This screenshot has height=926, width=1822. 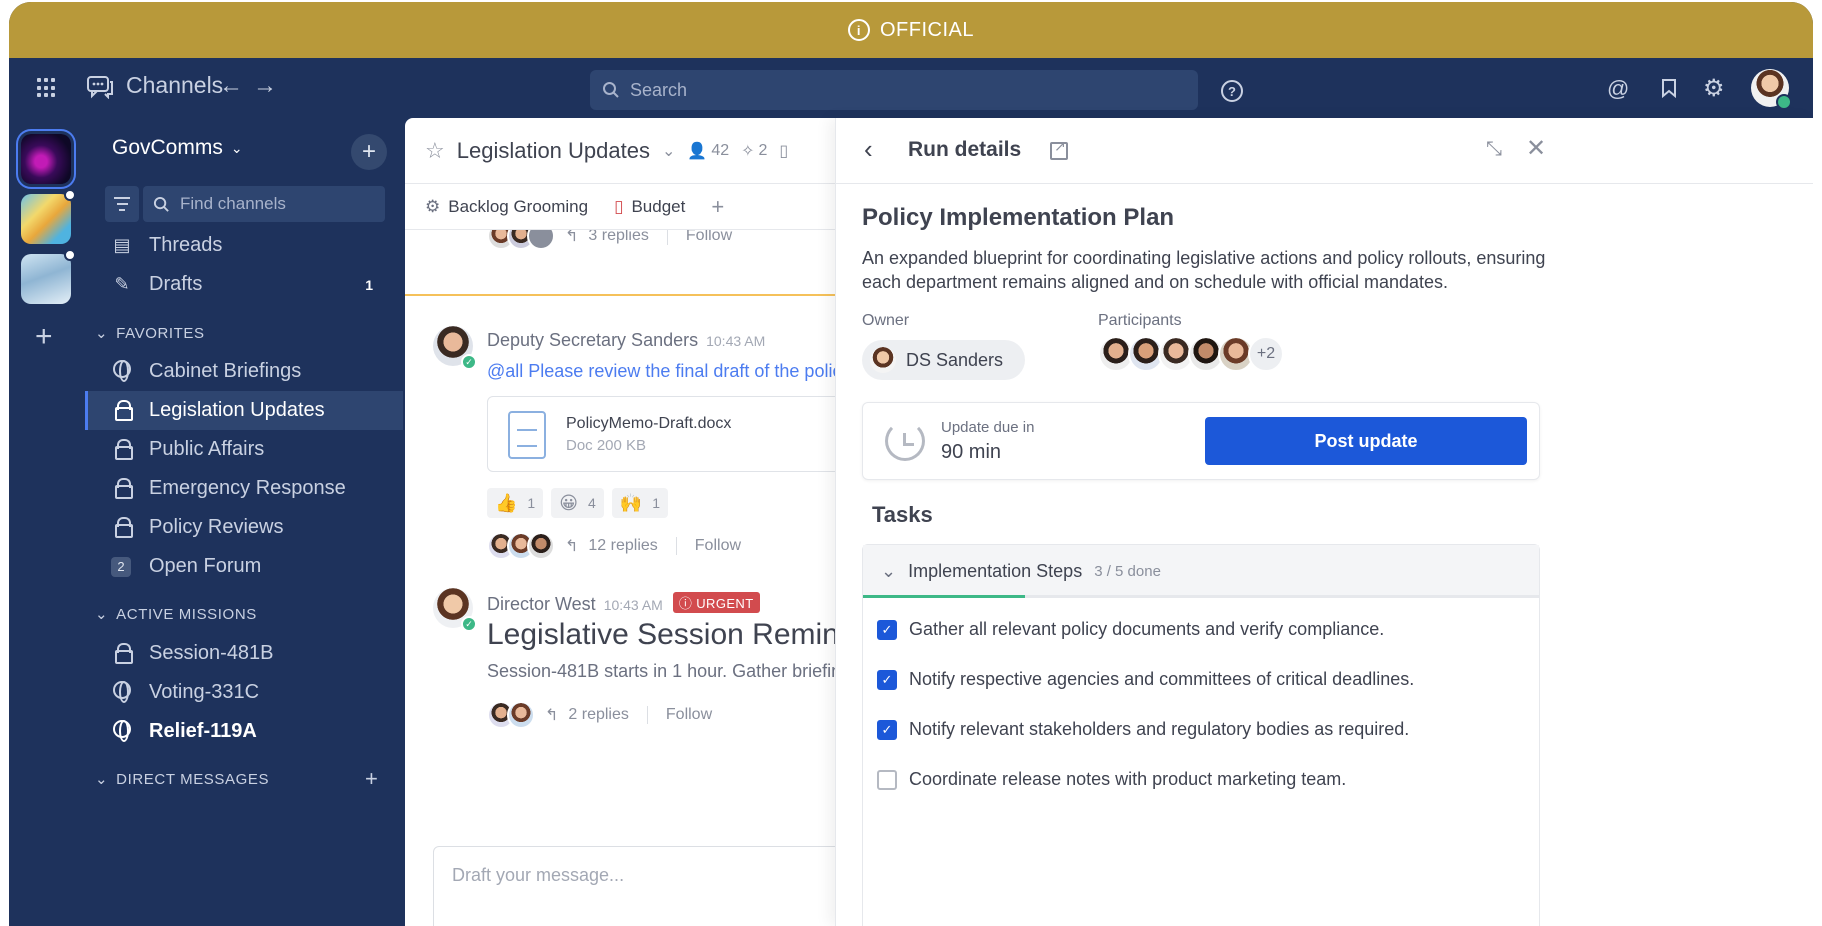 I want to click on channel-header: ☆ Legislation Updates ⌄ 👤 42 ✧ 2 ▯, so click(x=620, y=151).